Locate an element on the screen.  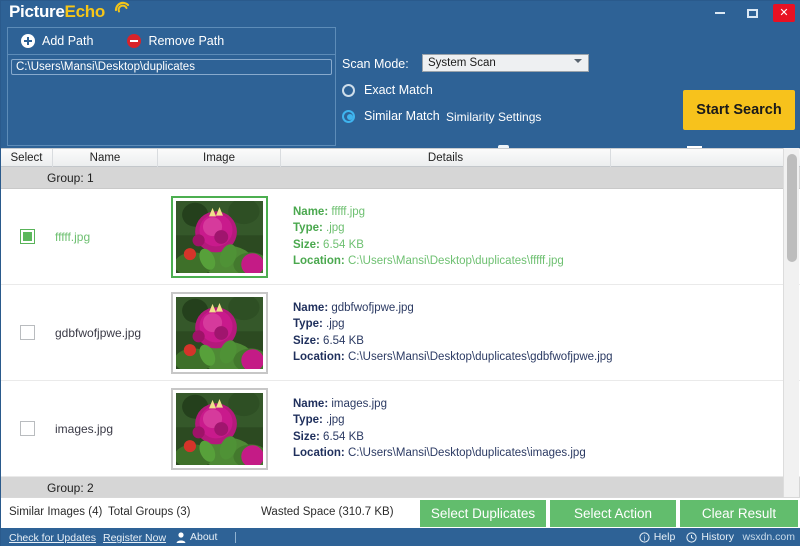
group-header: Group: 2 is located at coordinates (400, 487).